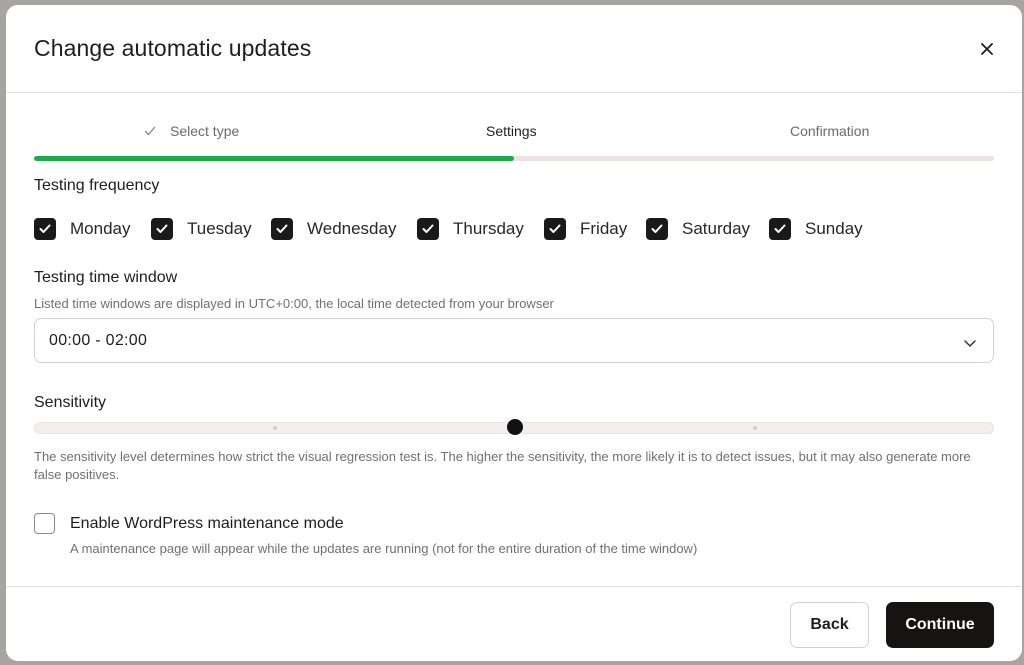  What do you see at coordinates (219, 228) in the screenshot?
I see `day-label: Tuesday` at bounding box center [219, 228].